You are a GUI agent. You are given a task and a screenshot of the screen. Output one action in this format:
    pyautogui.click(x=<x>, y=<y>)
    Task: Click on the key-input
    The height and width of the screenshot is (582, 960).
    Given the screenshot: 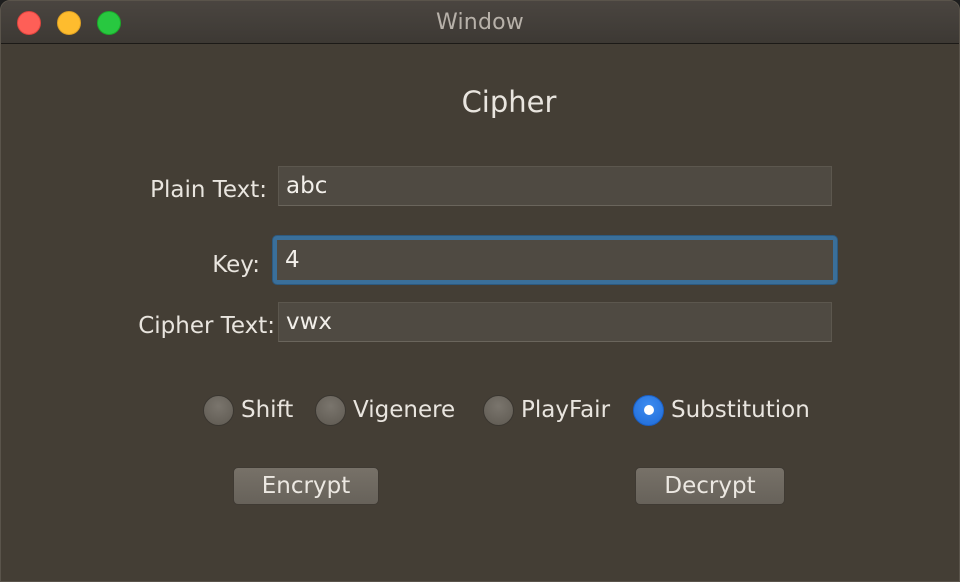 What is the action you would take?
    pyautogui.click(x=555, y=260)
    